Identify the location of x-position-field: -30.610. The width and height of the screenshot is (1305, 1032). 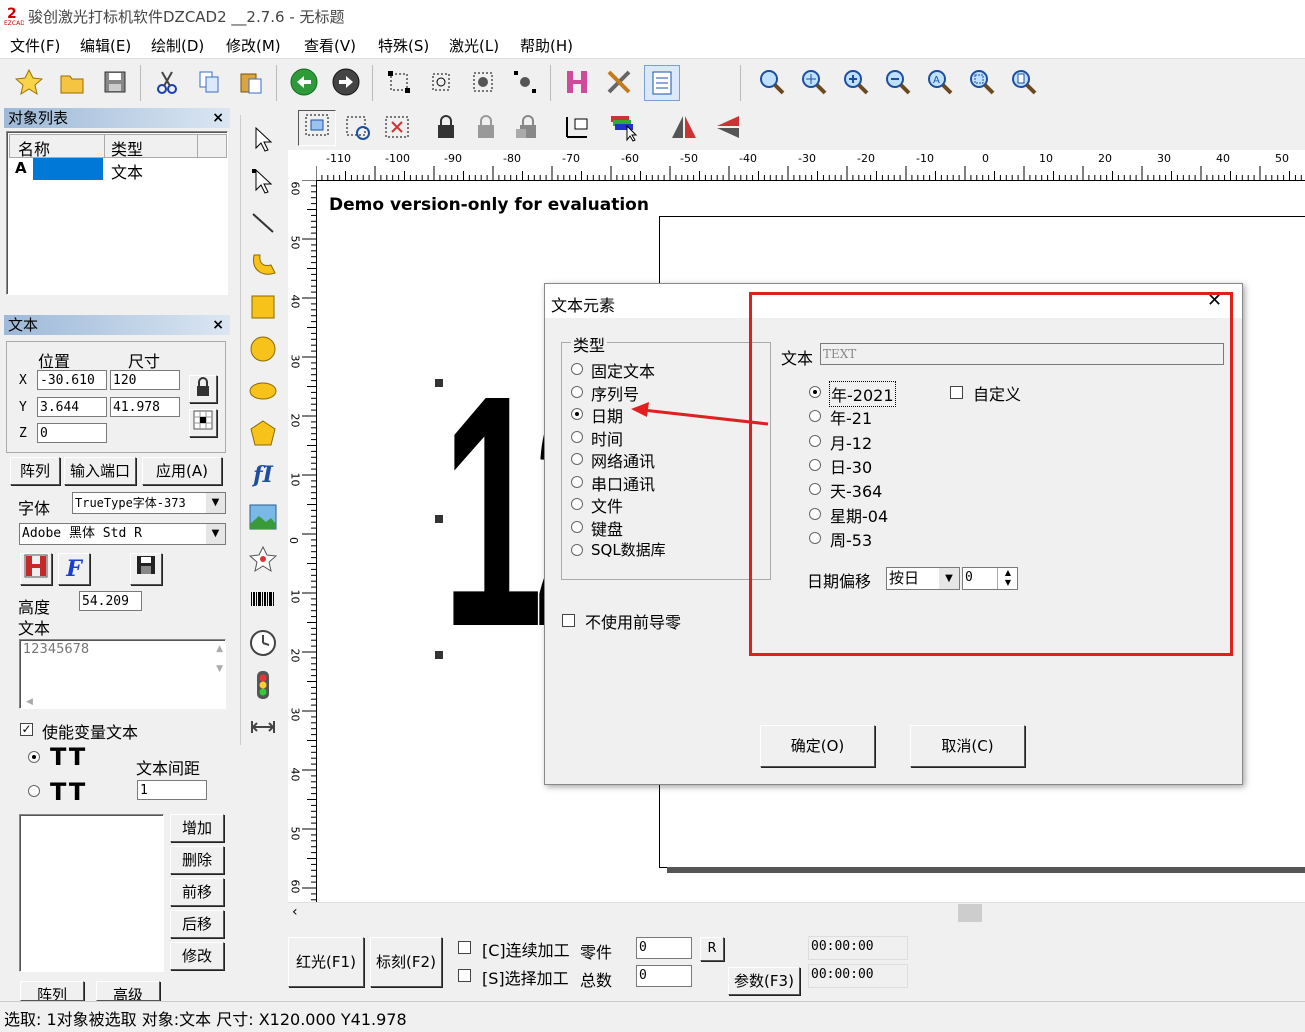
(72, 380).